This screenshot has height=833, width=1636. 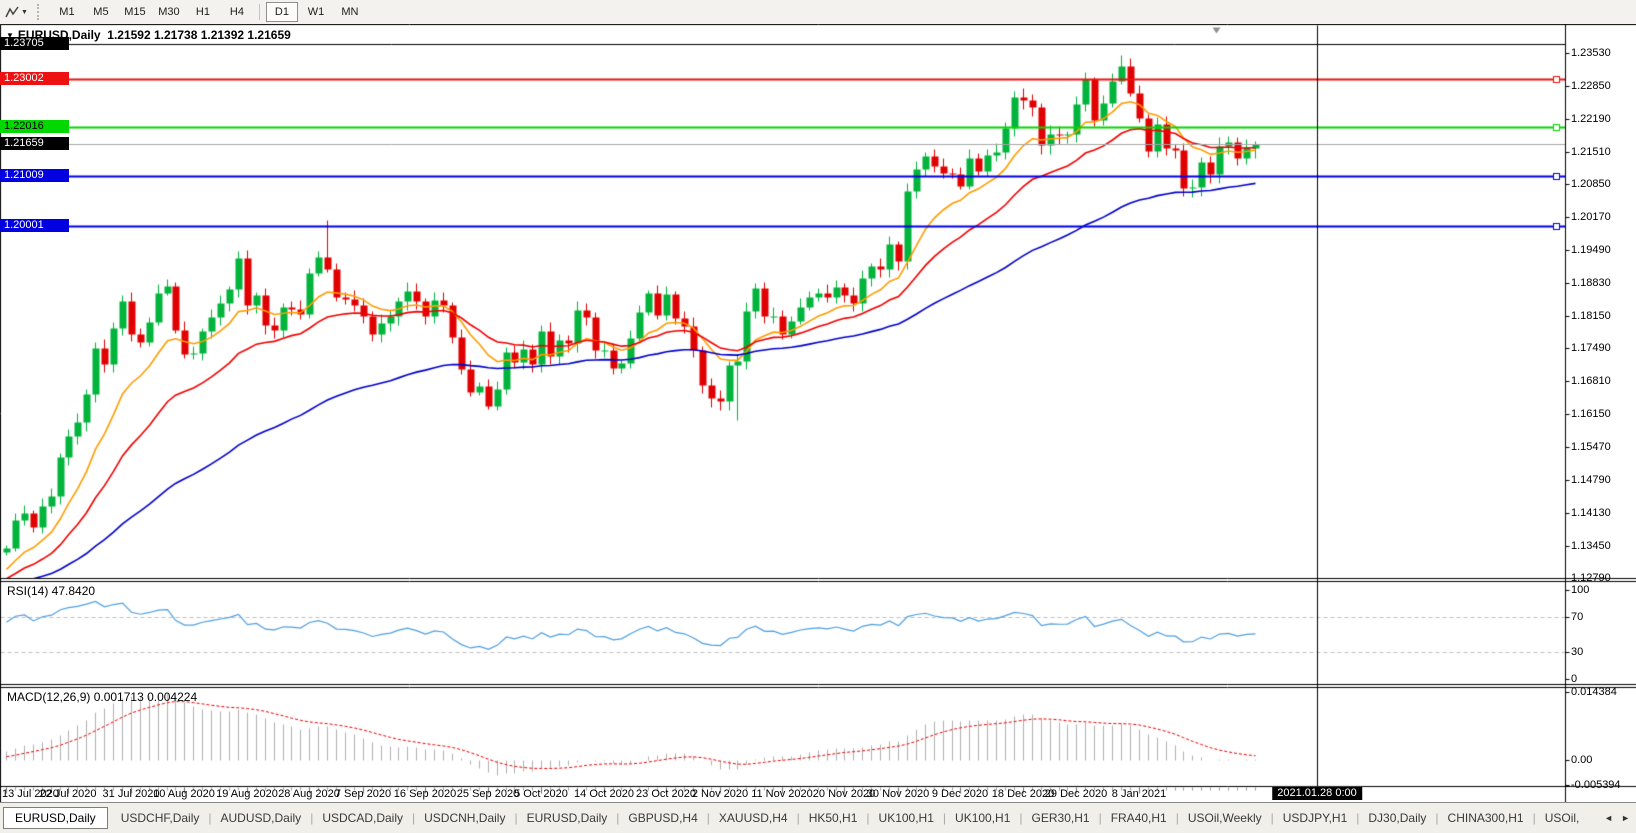 What do you see at coordinates (1591, 480) in the screenshot?
I see `price-axis-tick: 1.14790` at bounding box center [1591, 480].